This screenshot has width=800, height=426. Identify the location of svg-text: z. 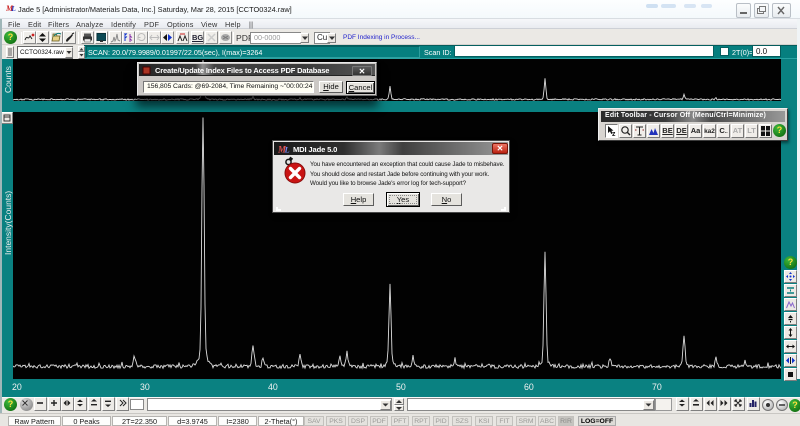
(614, 134).